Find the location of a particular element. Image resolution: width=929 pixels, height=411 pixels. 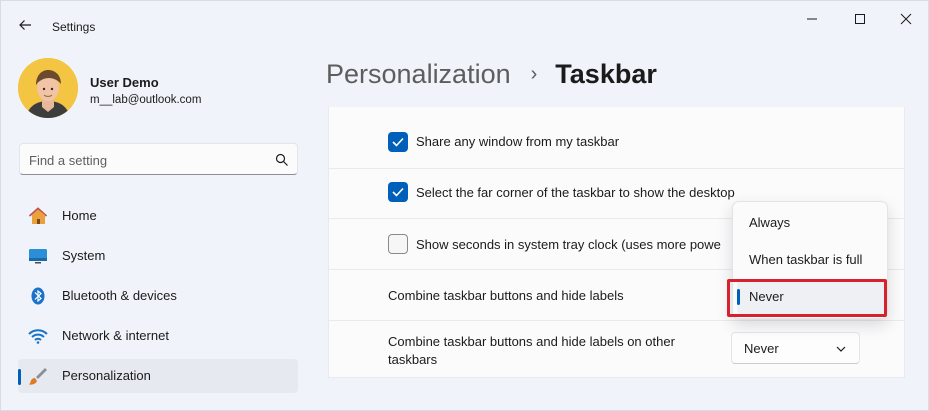

avatar is located at coordinates (48, 88).